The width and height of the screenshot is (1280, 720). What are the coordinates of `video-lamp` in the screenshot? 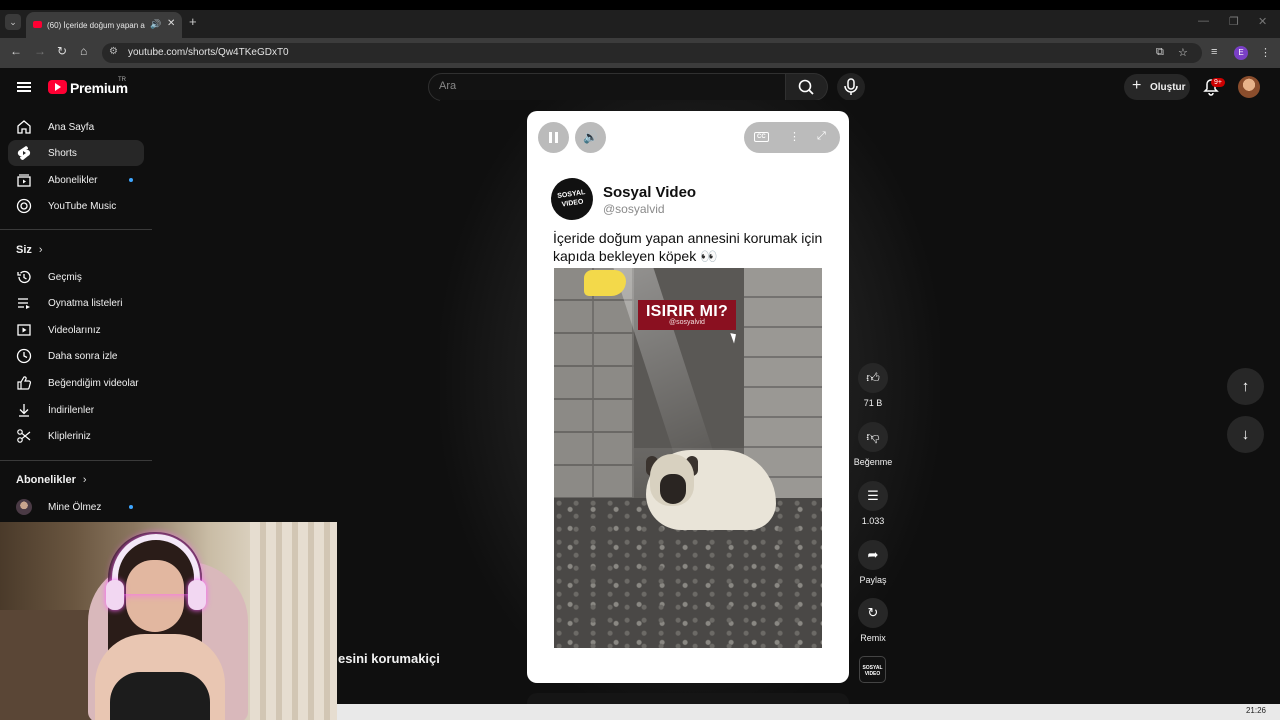 It's located at (605, 283).